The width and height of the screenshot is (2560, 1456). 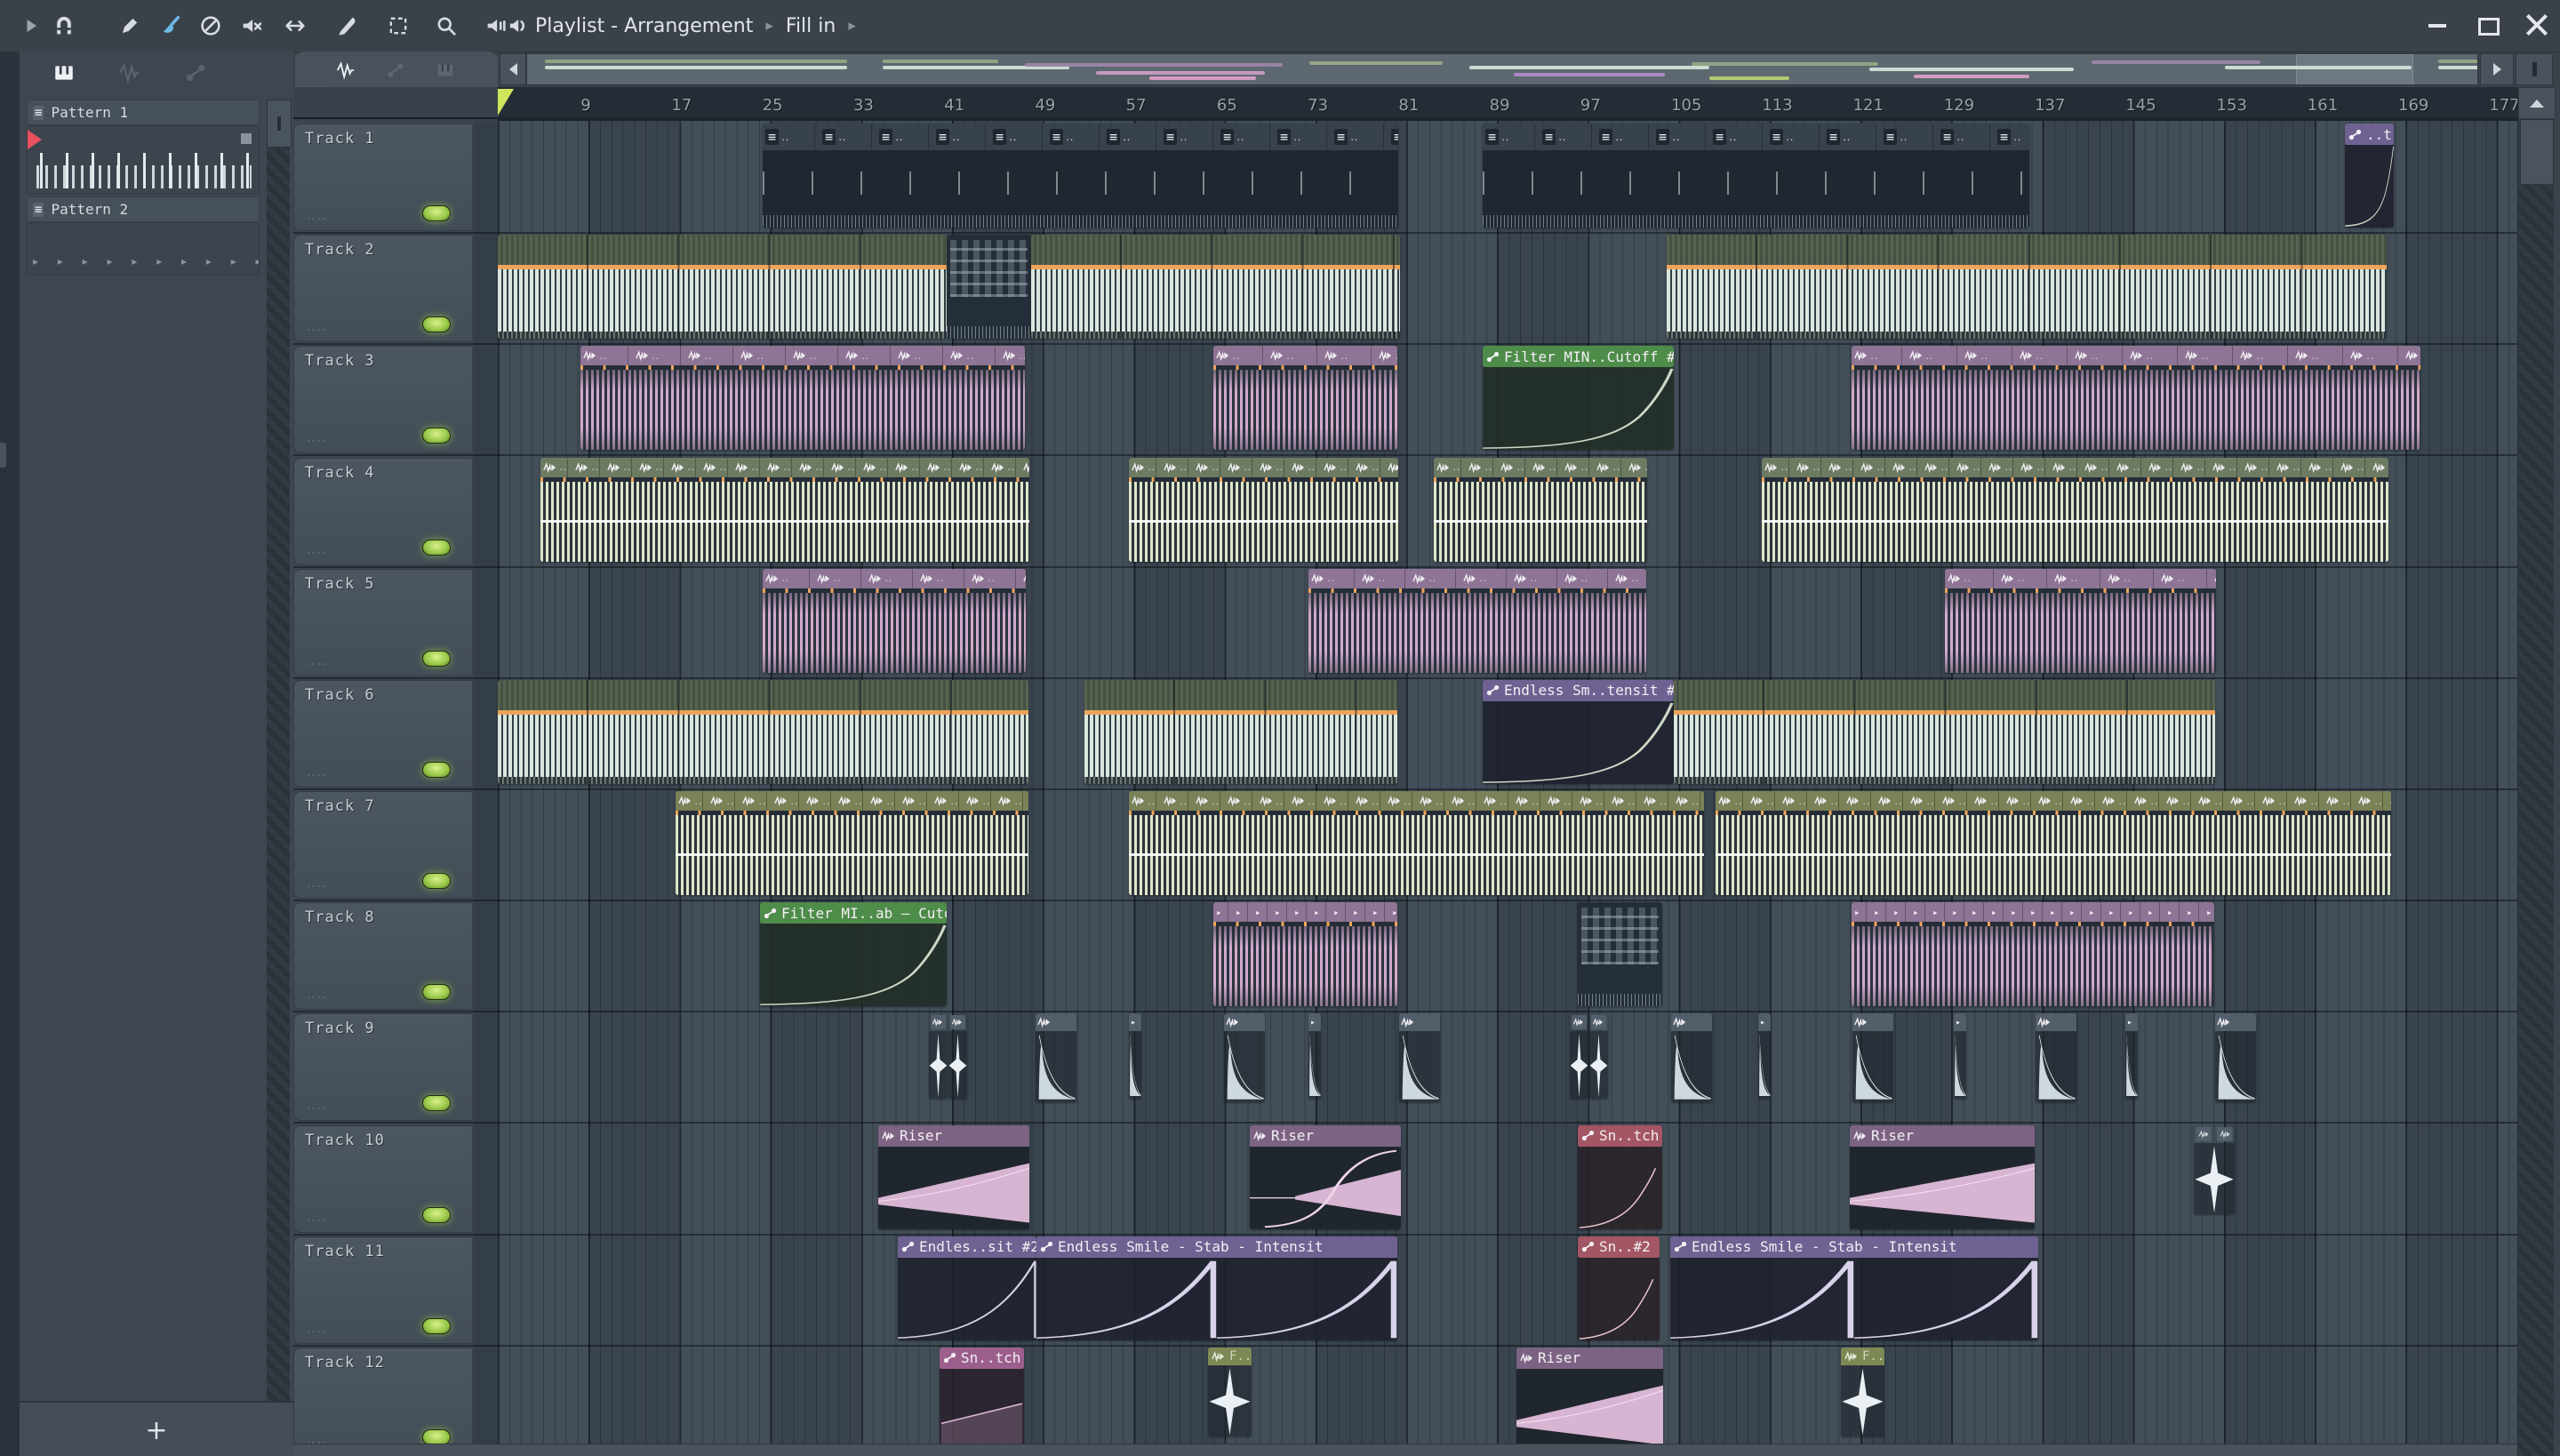 What do you see at coordinates (1578, 398) in the screenshot?
I see `automation-clip: Filter MIN..Cutoff #2` at bounding box center [1578, 398].